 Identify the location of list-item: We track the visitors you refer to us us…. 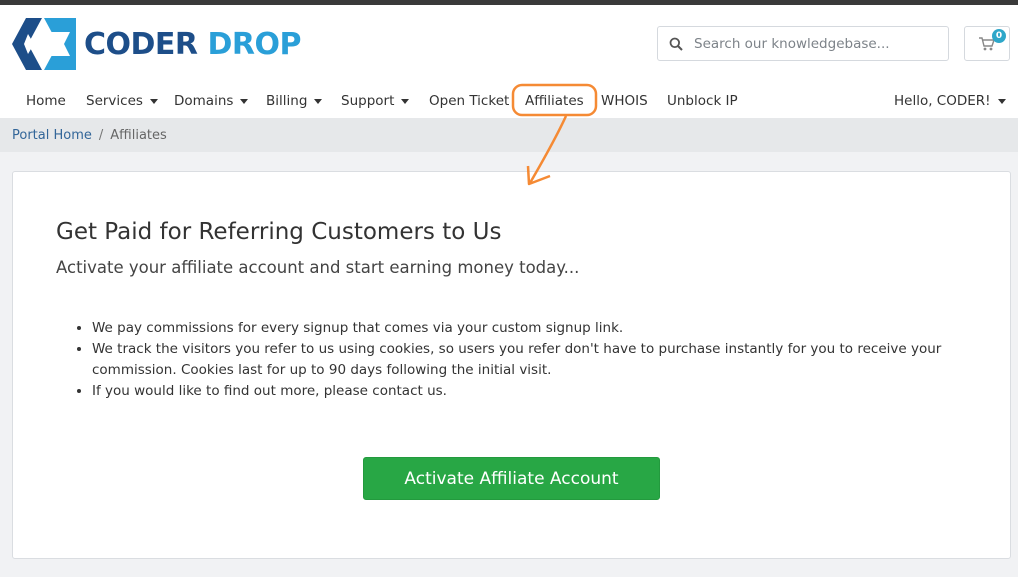
(532, 360).